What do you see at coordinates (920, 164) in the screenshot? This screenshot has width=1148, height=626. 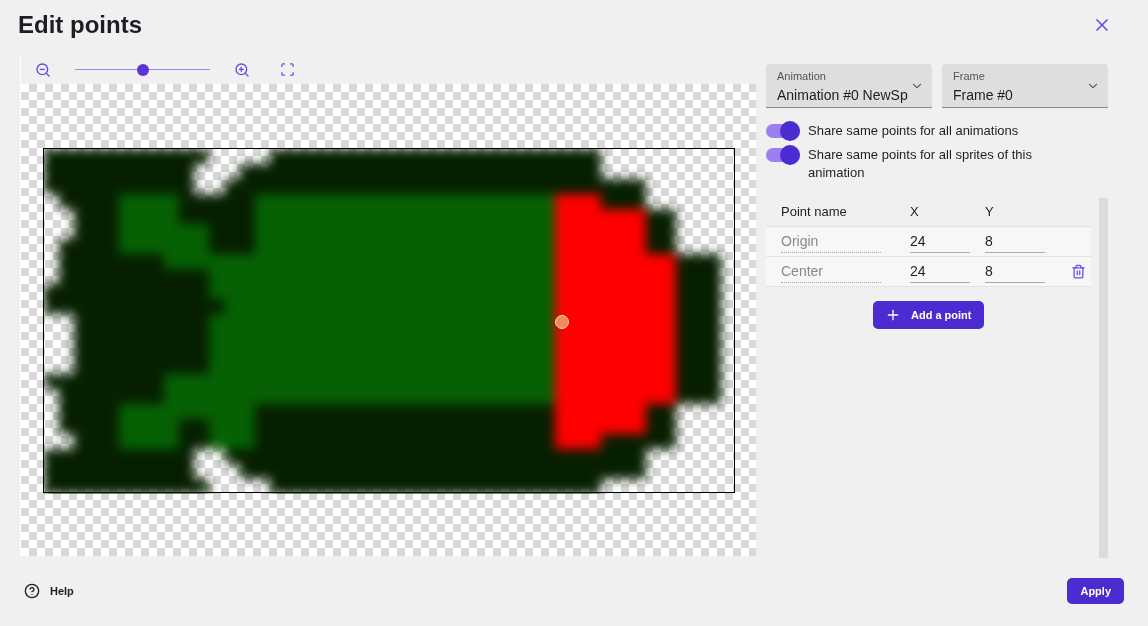 I see `toggle-label: Share same points for all sprites of this animation` at bounding box center [920, 164].